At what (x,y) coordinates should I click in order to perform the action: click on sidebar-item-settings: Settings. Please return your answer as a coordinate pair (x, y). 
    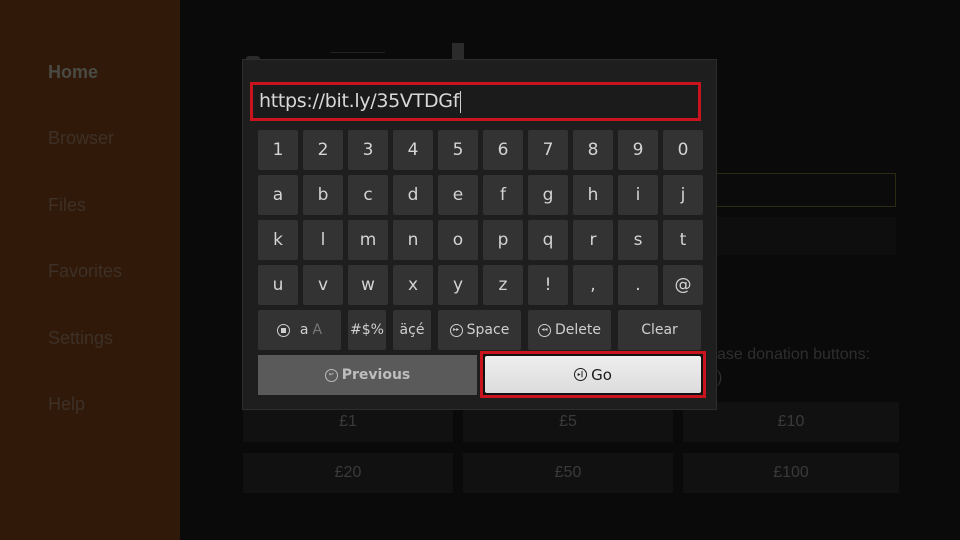
    Looking at the image, I should click on (80, 338).